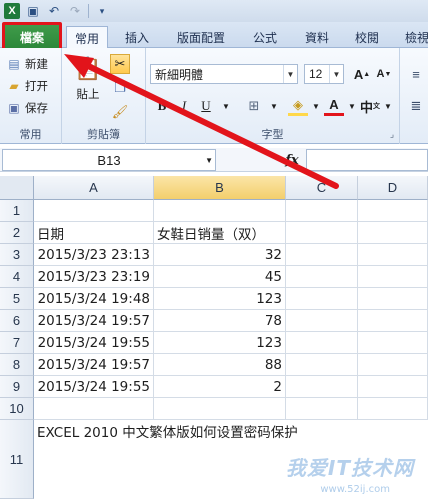 This screenshot has width=428, height=499. What do you see at coordinates (220, 365) in the screenshot?
I see `cell-b: 88` at bounding box center [220, 365].